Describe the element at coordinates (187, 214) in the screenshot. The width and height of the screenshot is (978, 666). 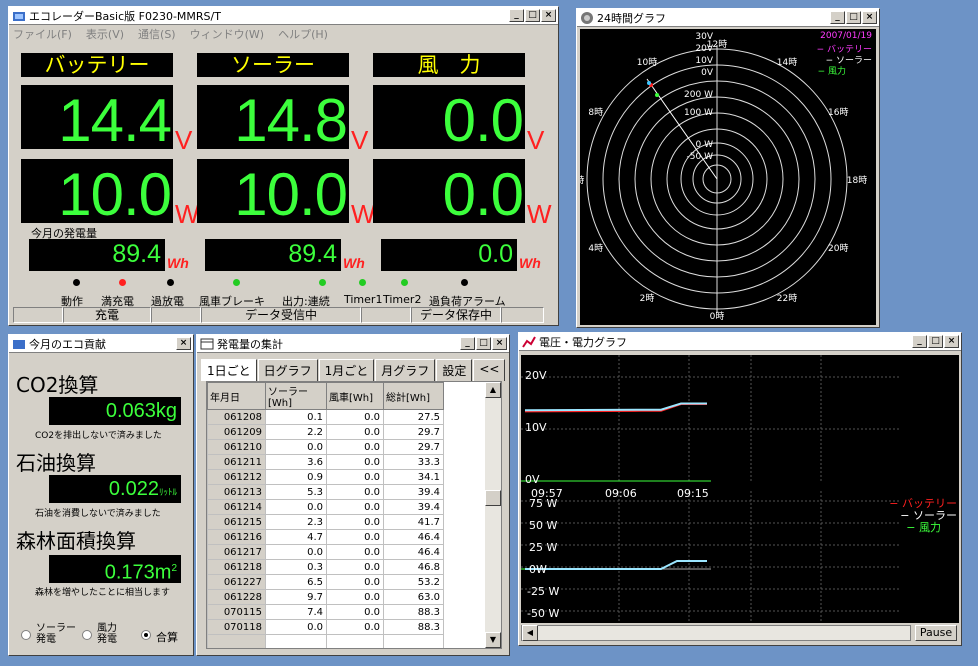
I see `battery-watt-unit: W` at that location.